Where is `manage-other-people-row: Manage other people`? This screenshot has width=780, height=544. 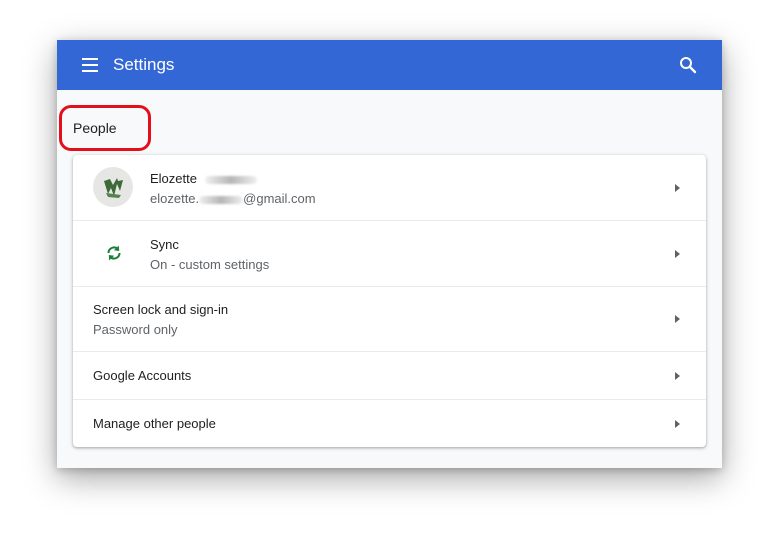
manage-other-people-row: Manage other people is located at coordinates (389, 423).